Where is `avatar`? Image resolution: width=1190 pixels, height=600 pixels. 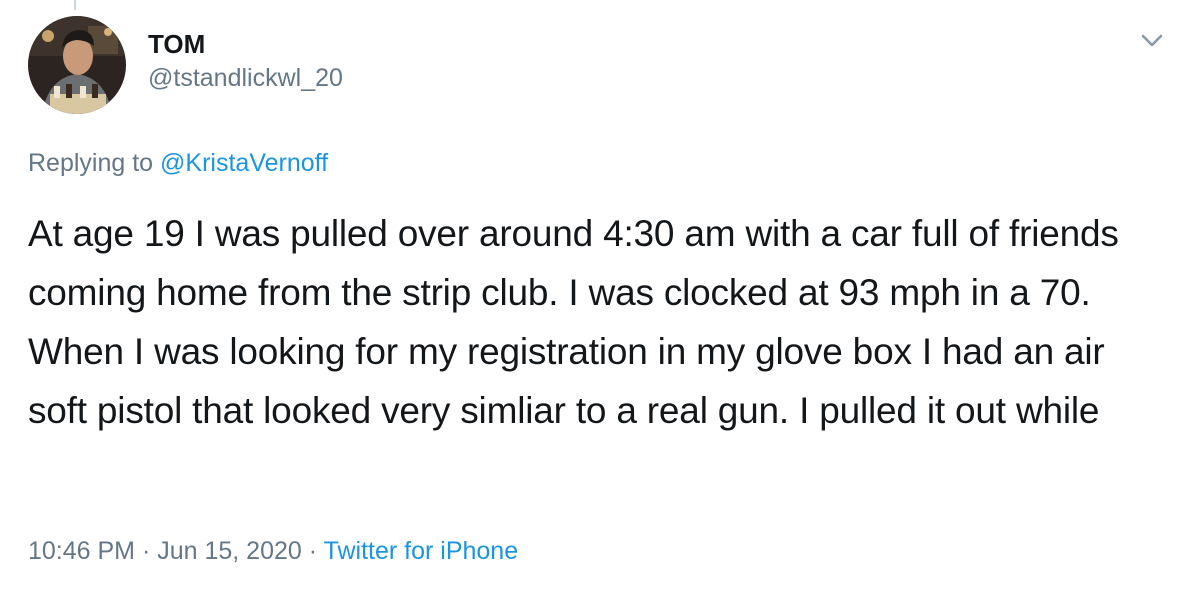 avatar is located at coordinates (77, 65).